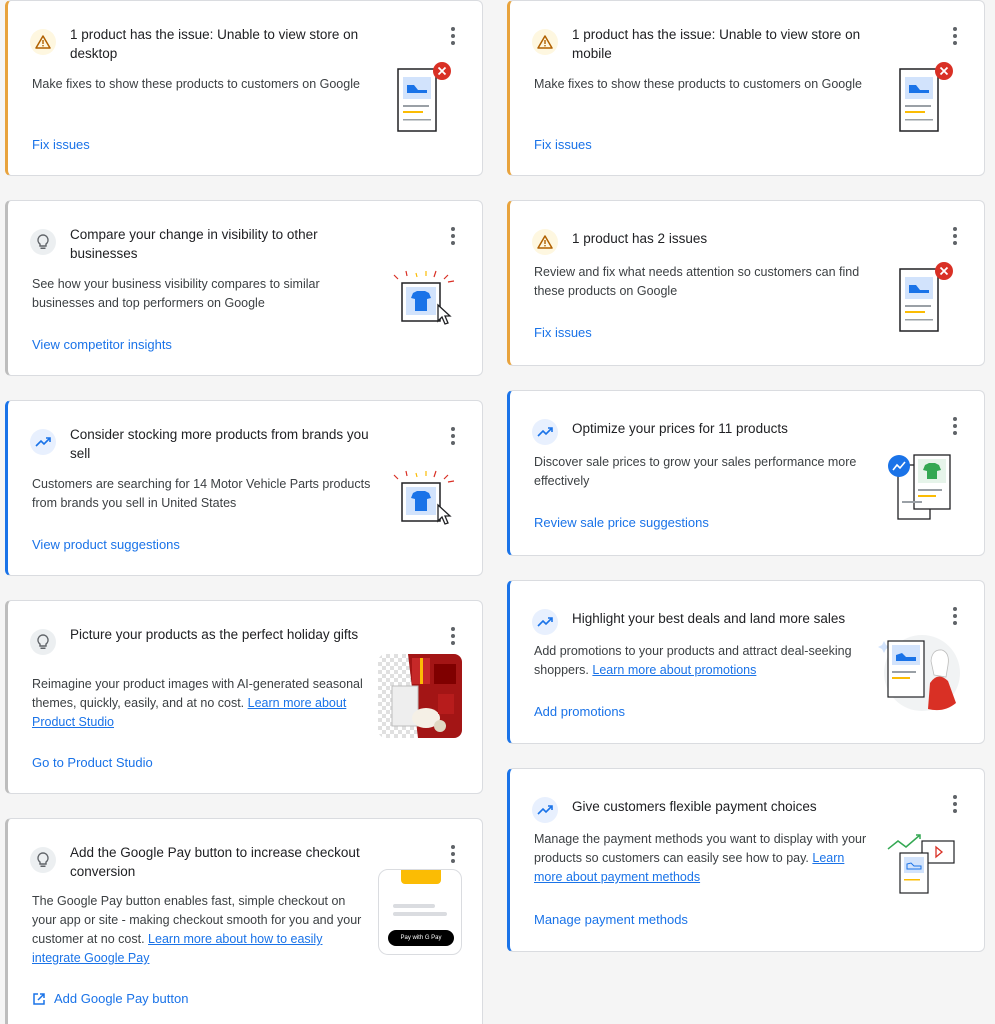 This screenshot has width=995, height=1024. I want to click on card-title: 1 product has 2 issues, so click(640, 238).